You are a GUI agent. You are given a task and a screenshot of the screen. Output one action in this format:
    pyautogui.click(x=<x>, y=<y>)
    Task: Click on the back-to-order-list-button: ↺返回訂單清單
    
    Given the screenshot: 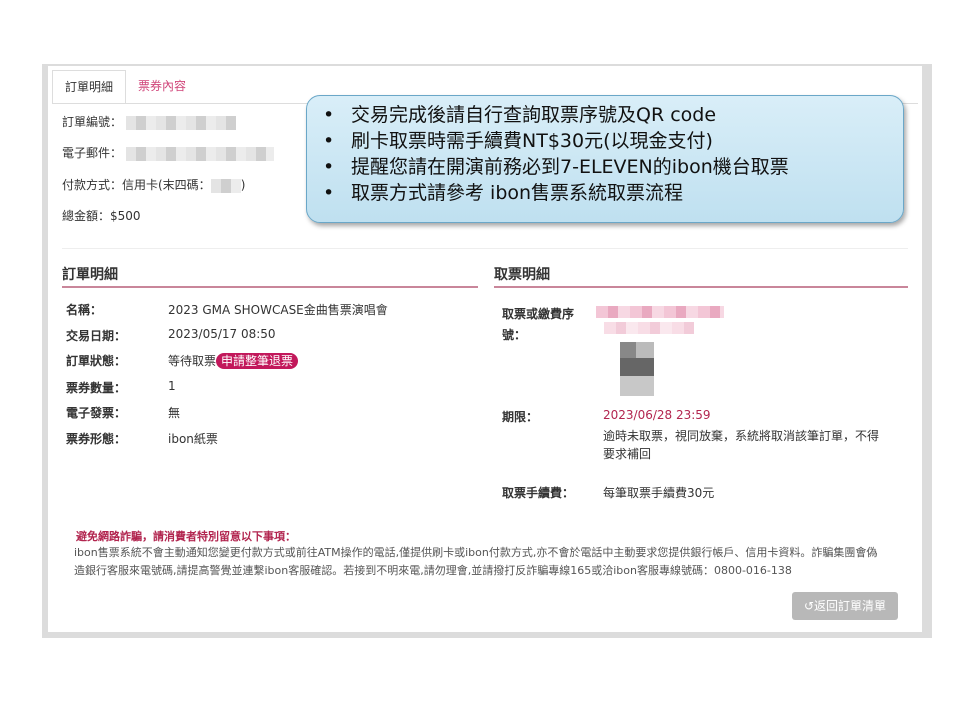 What is the action you would take?
    pyautogui.click(x=845, y=606)
    